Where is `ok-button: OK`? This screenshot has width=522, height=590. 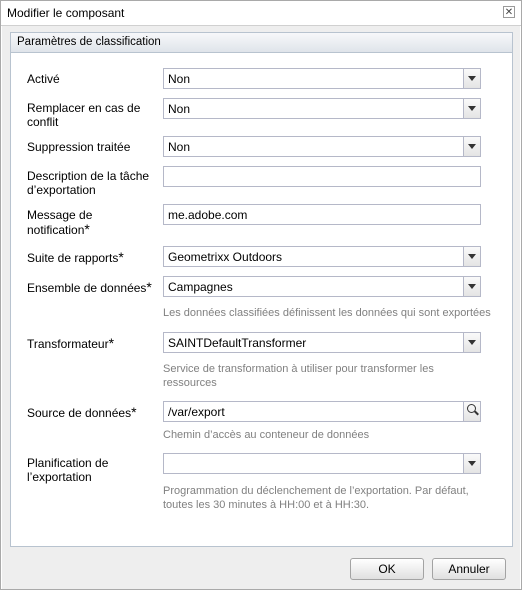 ok-button: OK is located at coordinates (387, 569).